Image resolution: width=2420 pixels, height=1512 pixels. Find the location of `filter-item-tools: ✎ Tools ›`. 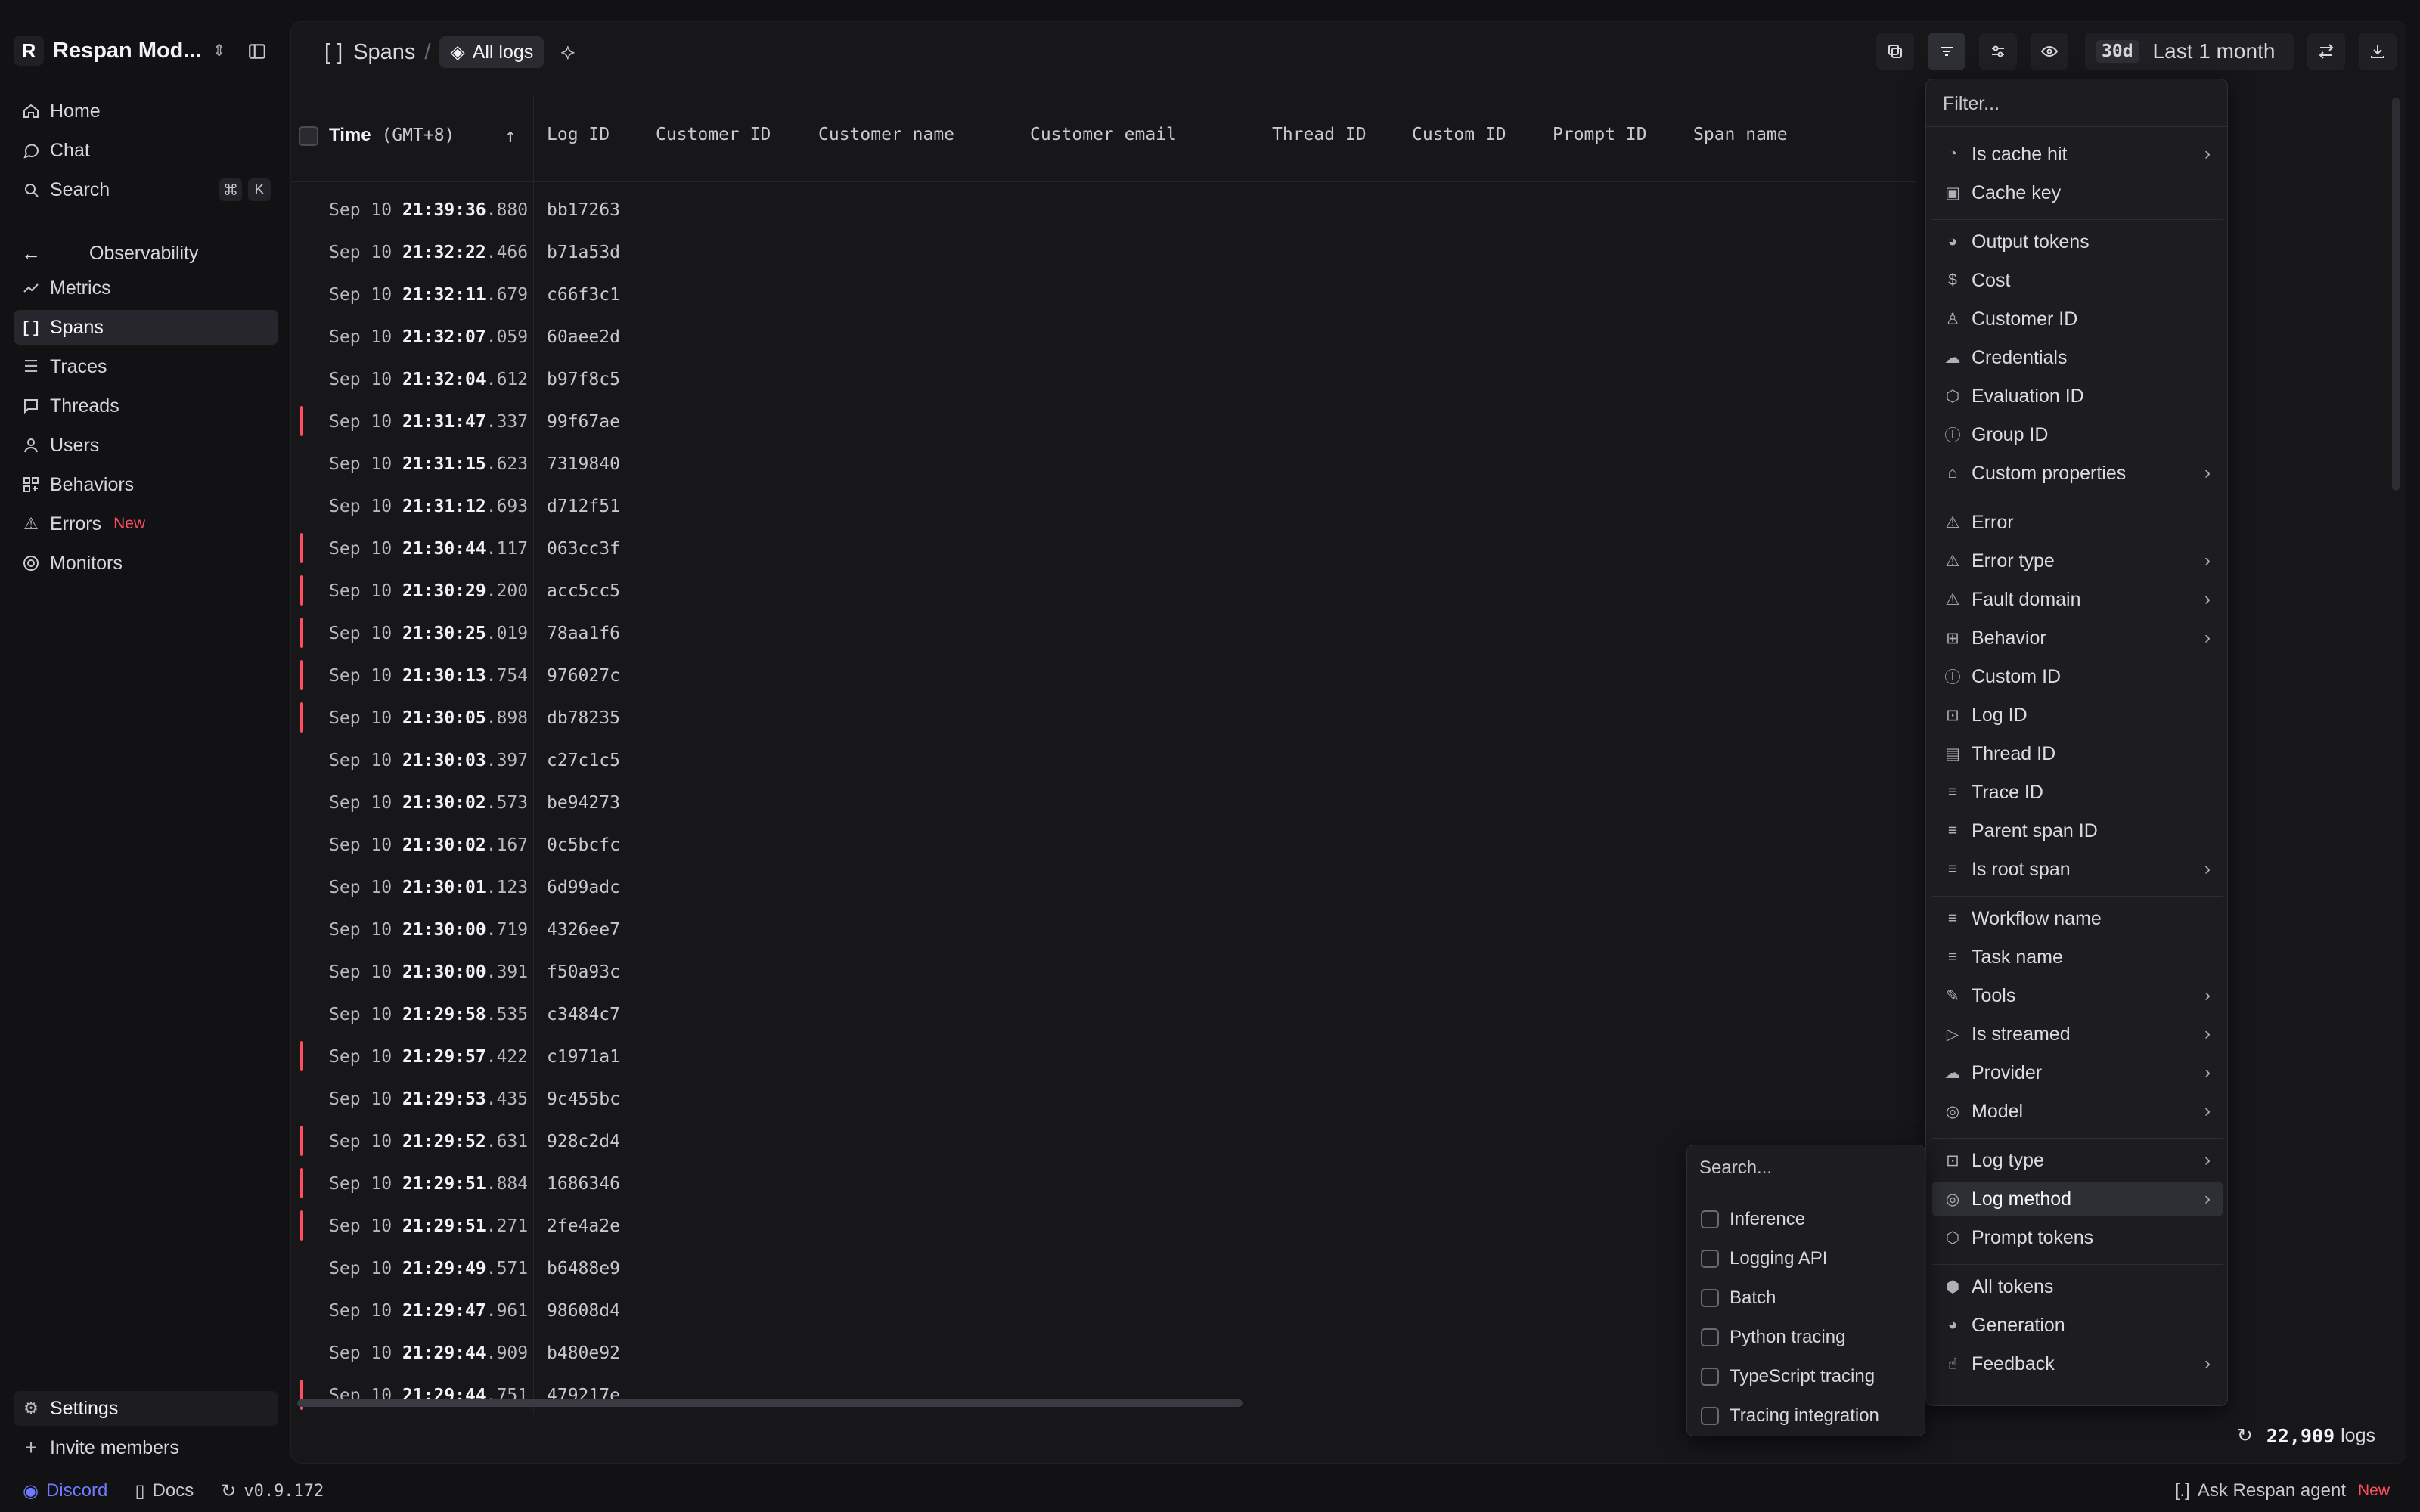

filter-item-tools: ✎ Tools › is located at coordinates (2077, 995).